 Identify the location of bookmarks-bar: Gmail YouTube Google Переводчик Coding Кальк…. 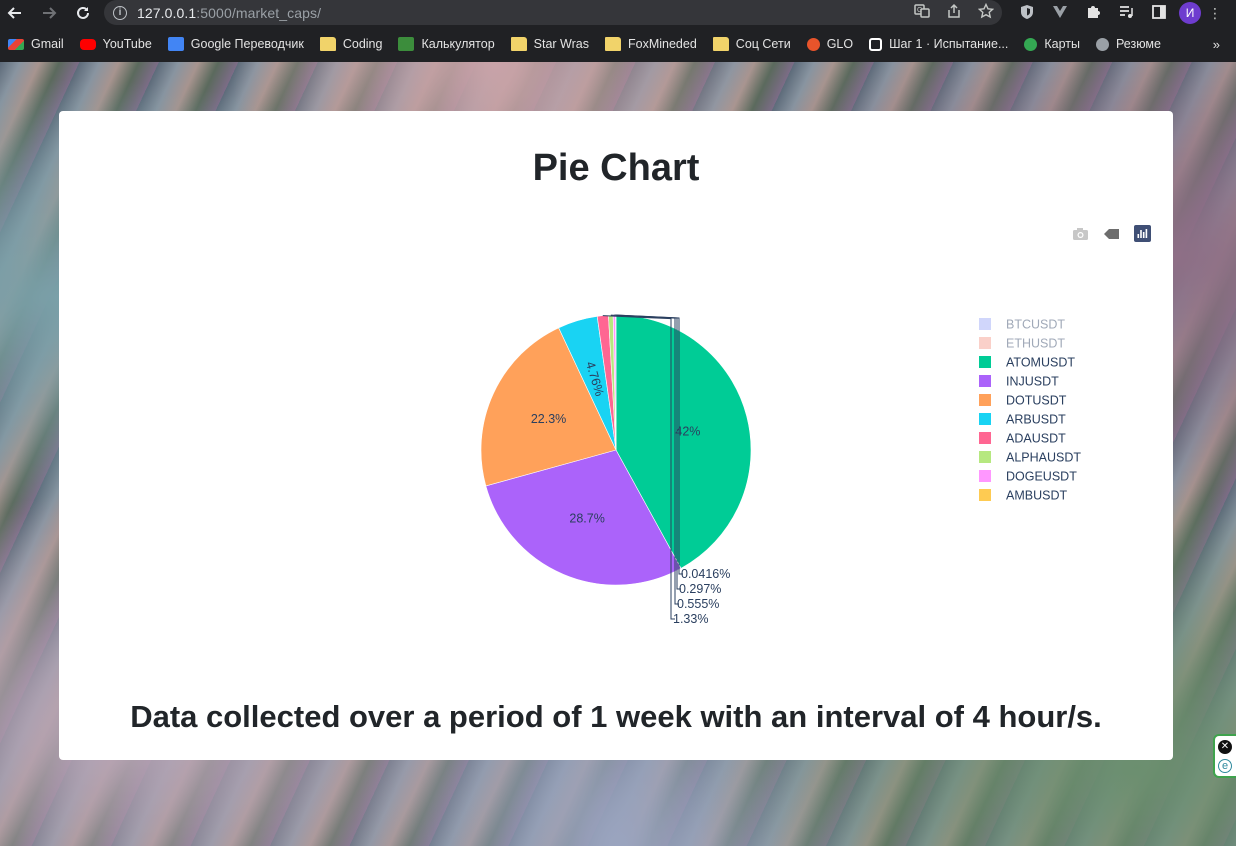
(618, 44).